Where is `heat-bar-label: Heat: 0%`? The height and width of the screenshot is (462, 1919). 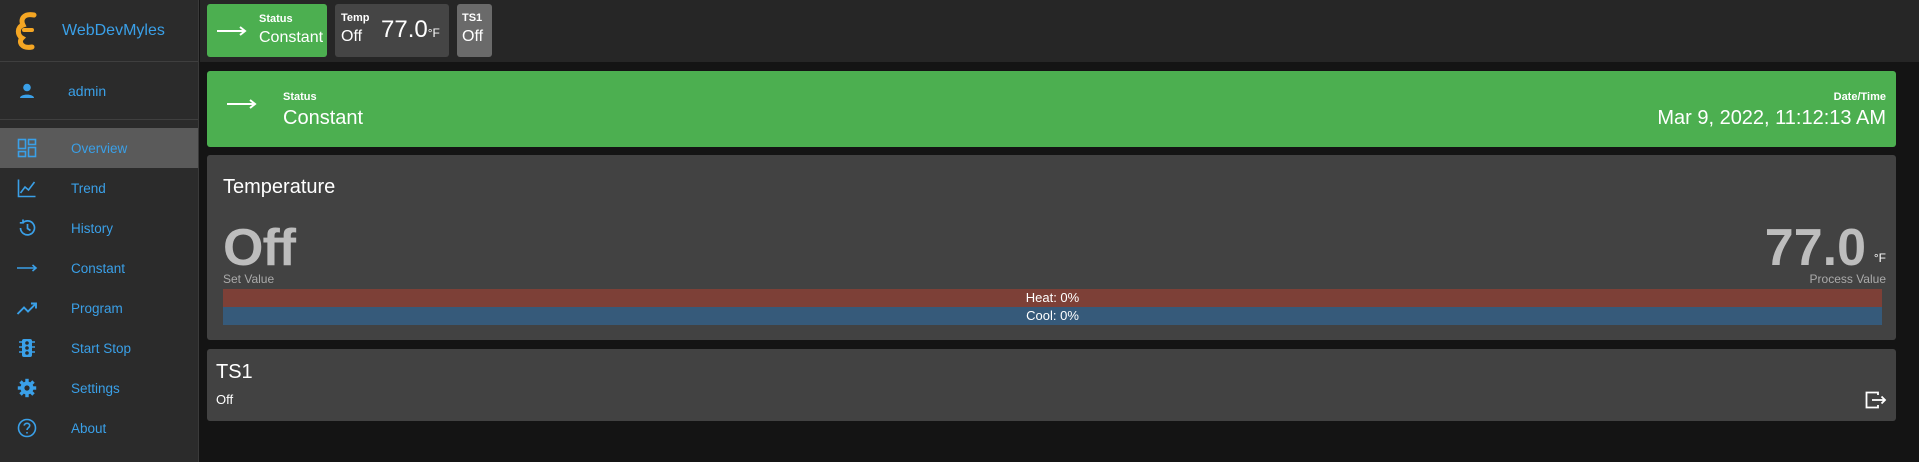
heat-bar-label: Heat: 0% is located at coordinates (1052, 297).